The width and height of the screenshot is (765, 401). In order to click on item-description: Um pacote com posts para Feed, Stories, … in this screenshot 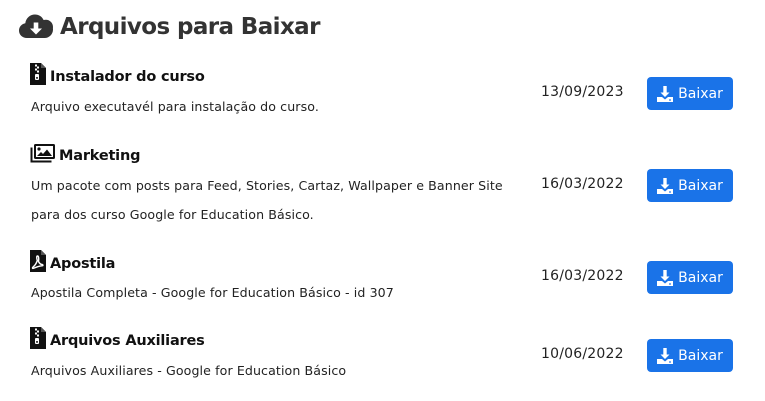, I will do `click(267, 200)`.